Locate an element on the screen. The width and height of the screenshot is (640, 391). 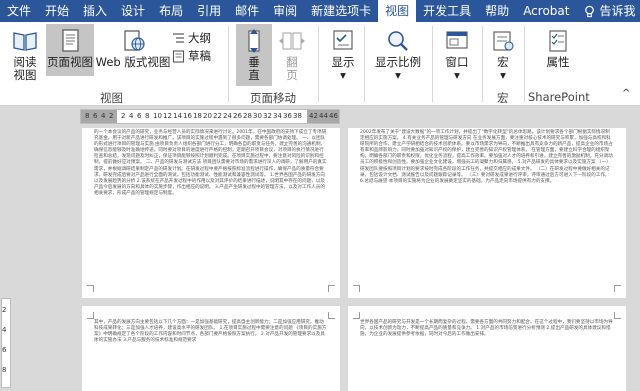
ruler-number: 16 is located at coordinates (187, 116).